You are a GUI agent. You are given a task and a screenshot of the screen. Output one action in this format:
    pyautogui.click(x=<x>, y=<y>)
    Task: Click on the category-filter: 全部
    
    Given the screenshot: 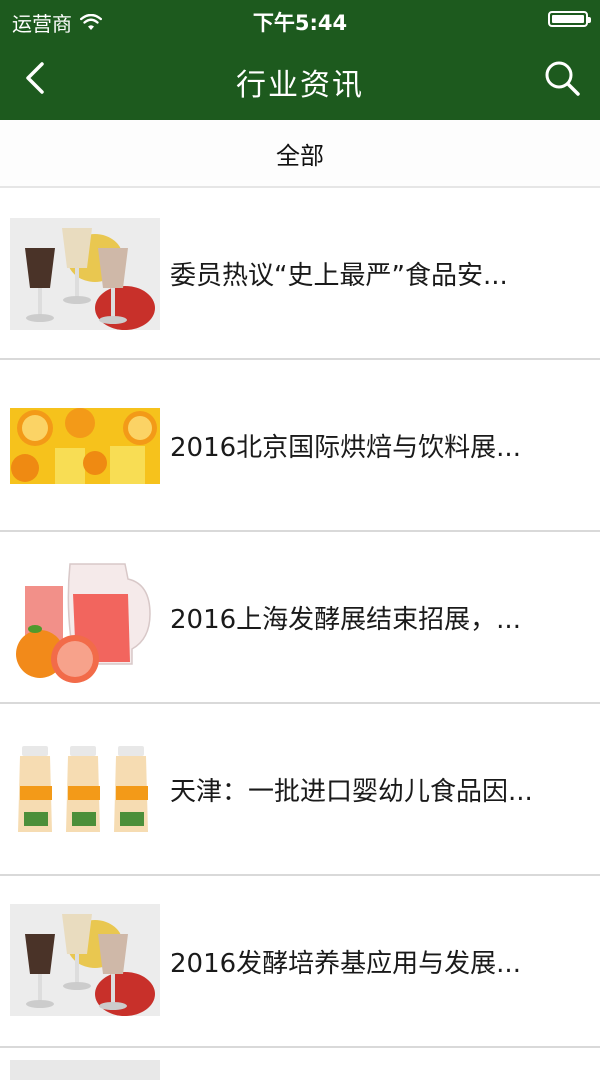 What is the action you would take?
    pyautogui.click(x=300, y=154)
    